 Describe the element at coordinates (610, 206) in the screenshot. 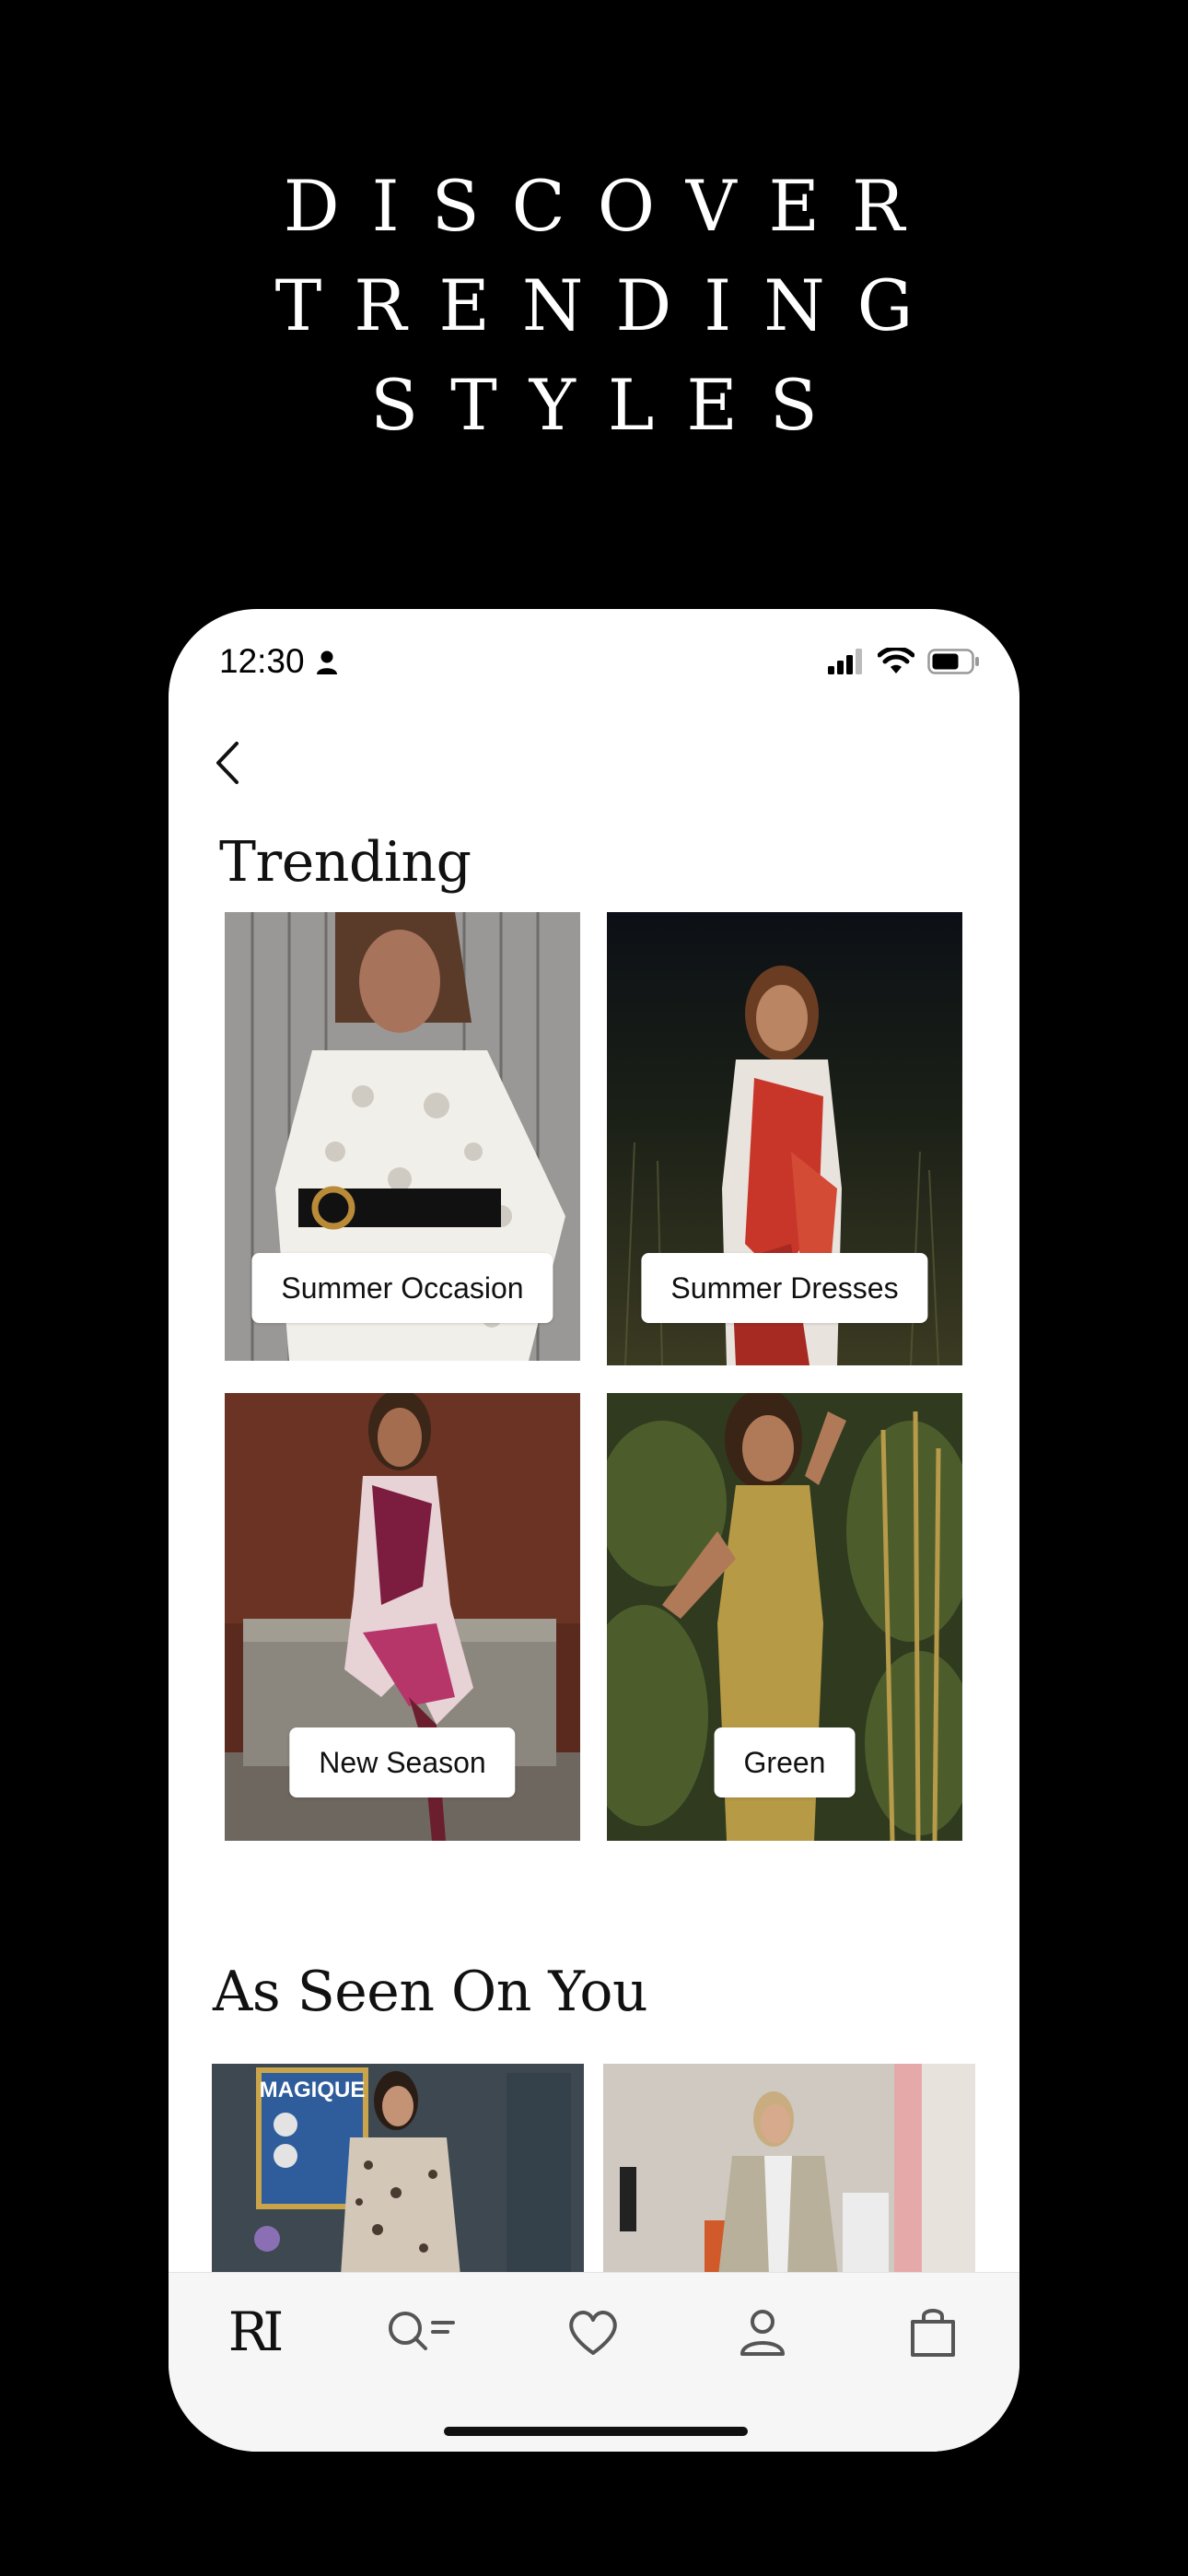

I see `headline-line-1: DISCOVER` at that location.